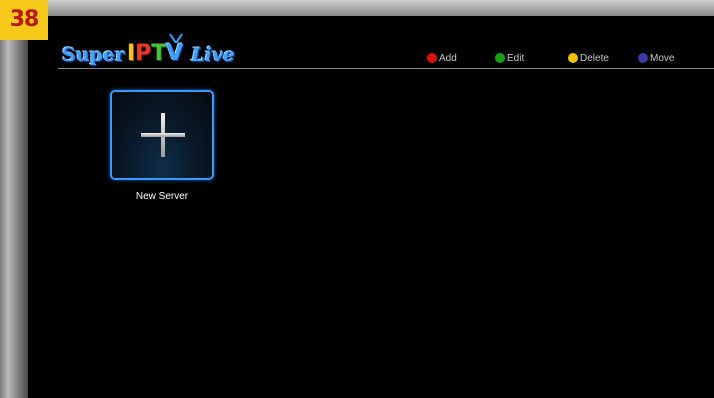 The image size is (714, 398). I want to click on logo-live: Live, so click(213, 55).